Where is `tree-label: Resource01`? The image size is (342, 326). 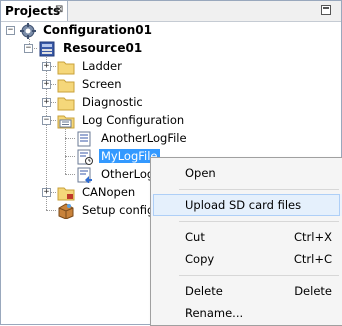 tree-label: Resource01 is located at coordinates (103, 48).